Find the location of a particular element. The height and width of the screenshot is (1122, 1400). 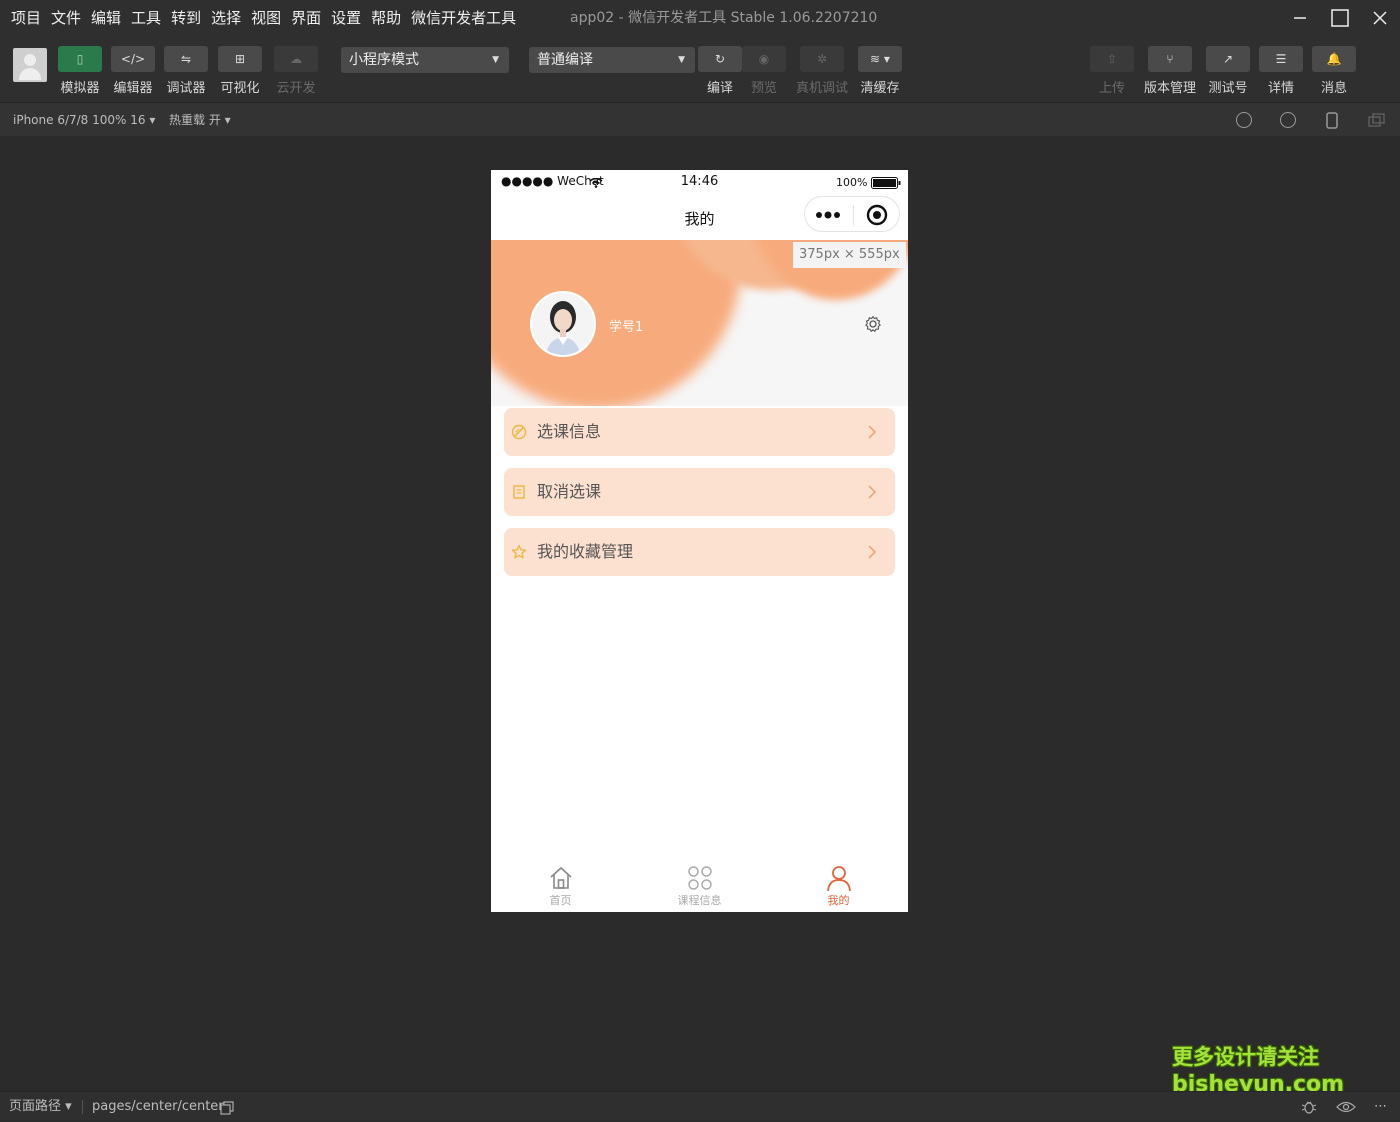

layout-icon: ⊞ is located at coordinates (240, 59).